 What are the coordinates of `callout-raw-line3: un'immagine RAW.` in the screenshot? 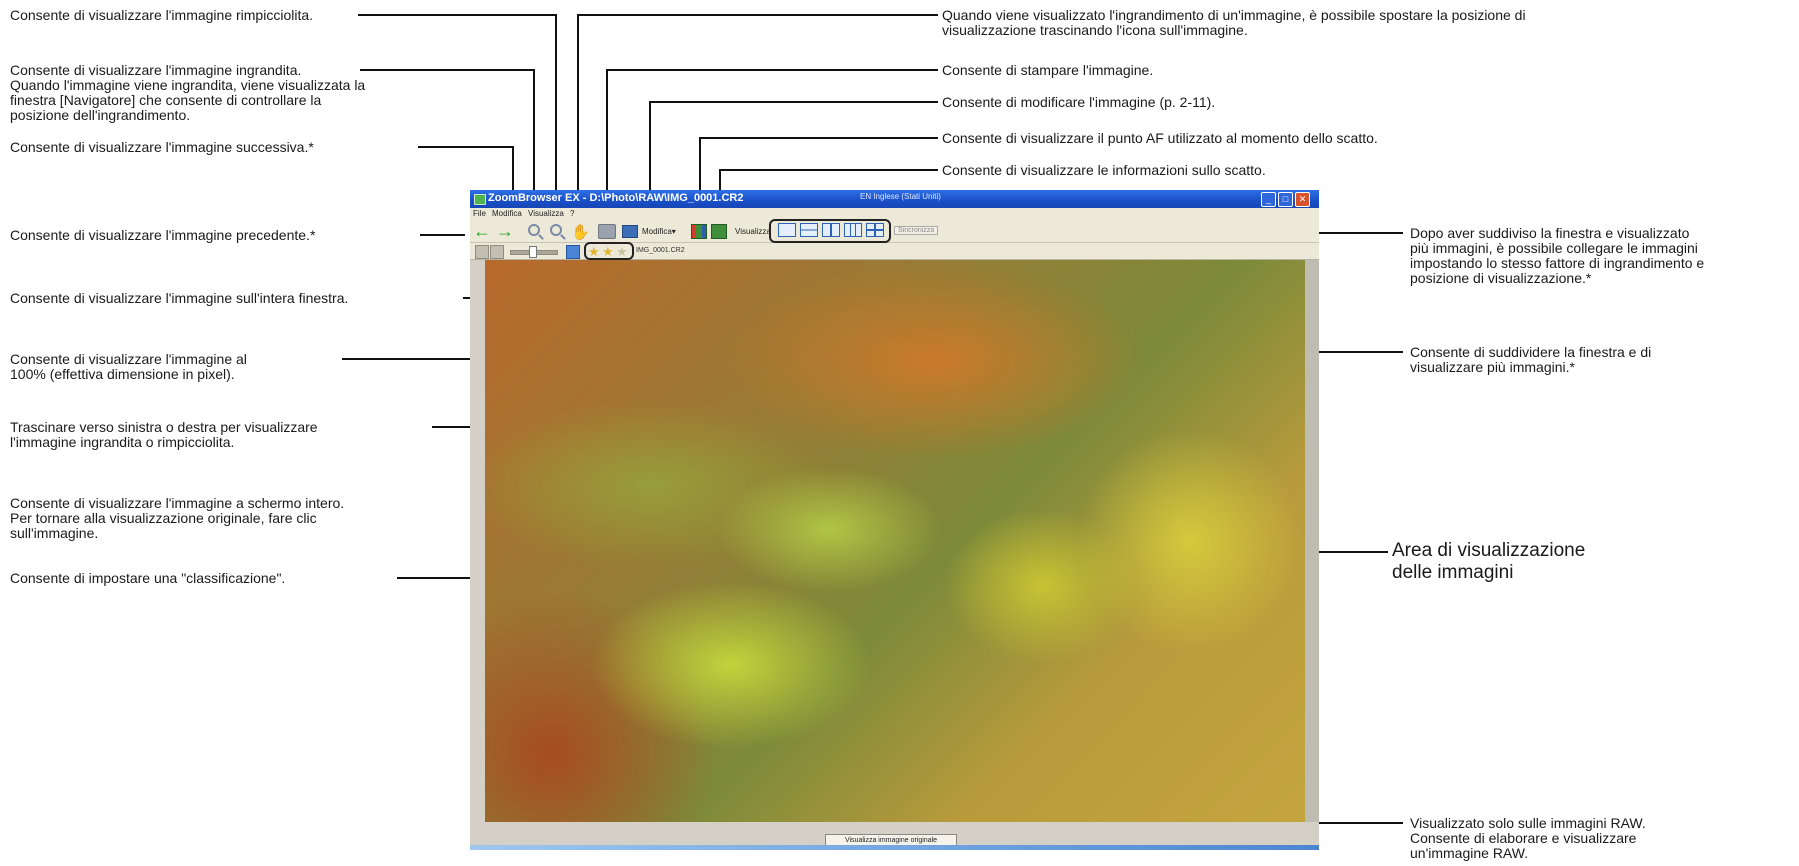 It's located at (1469, 853).